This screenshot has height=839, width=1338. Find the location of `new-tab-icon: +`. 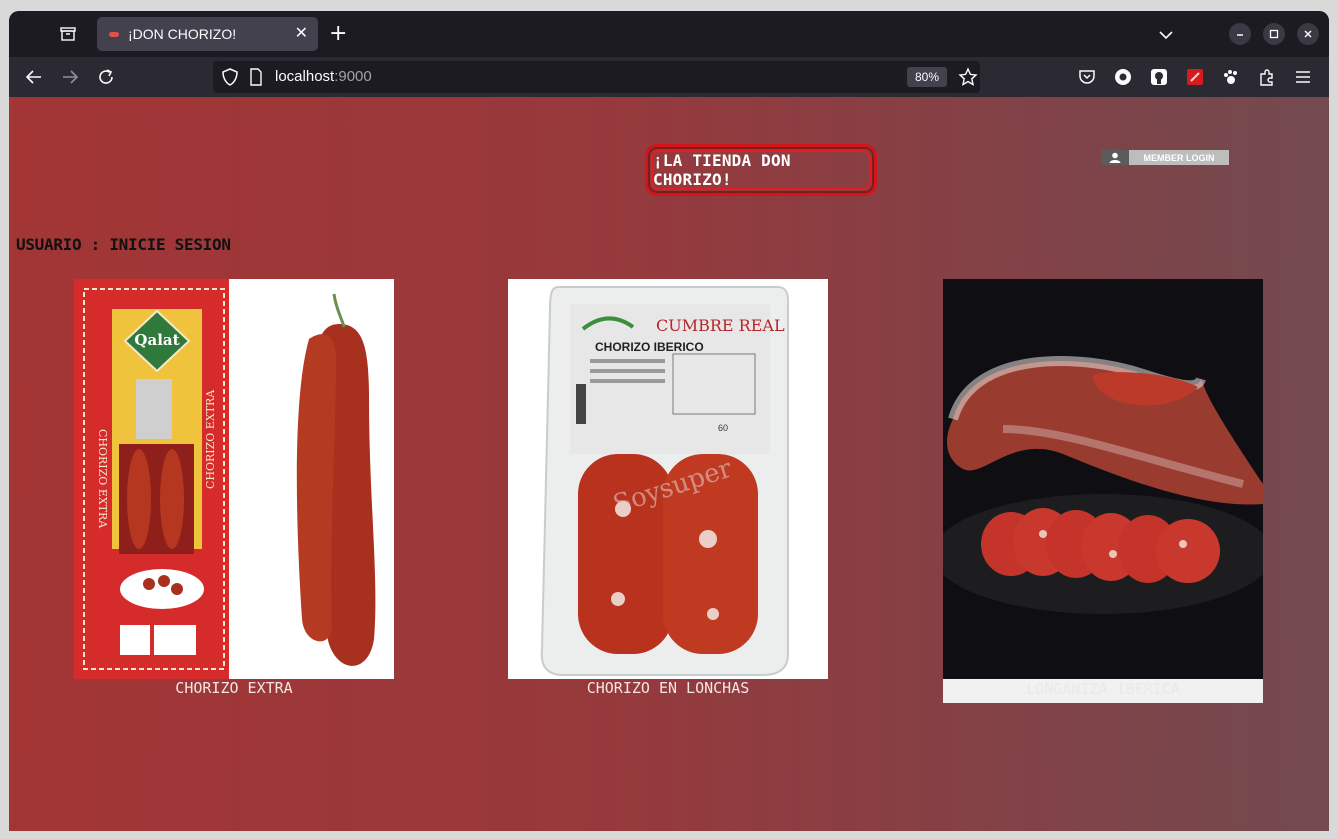

new-tab-icon: + is located at coordinates (338, 34).